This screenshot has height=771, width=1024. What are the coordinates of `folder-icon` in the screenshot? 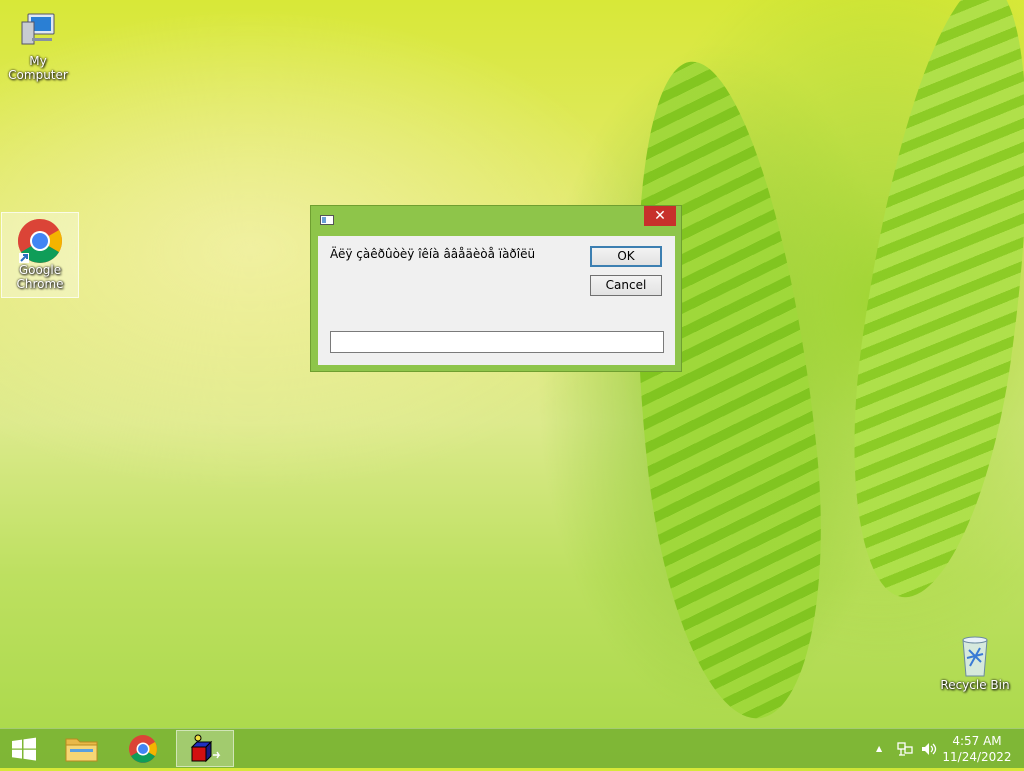 It's located at (81, 750).